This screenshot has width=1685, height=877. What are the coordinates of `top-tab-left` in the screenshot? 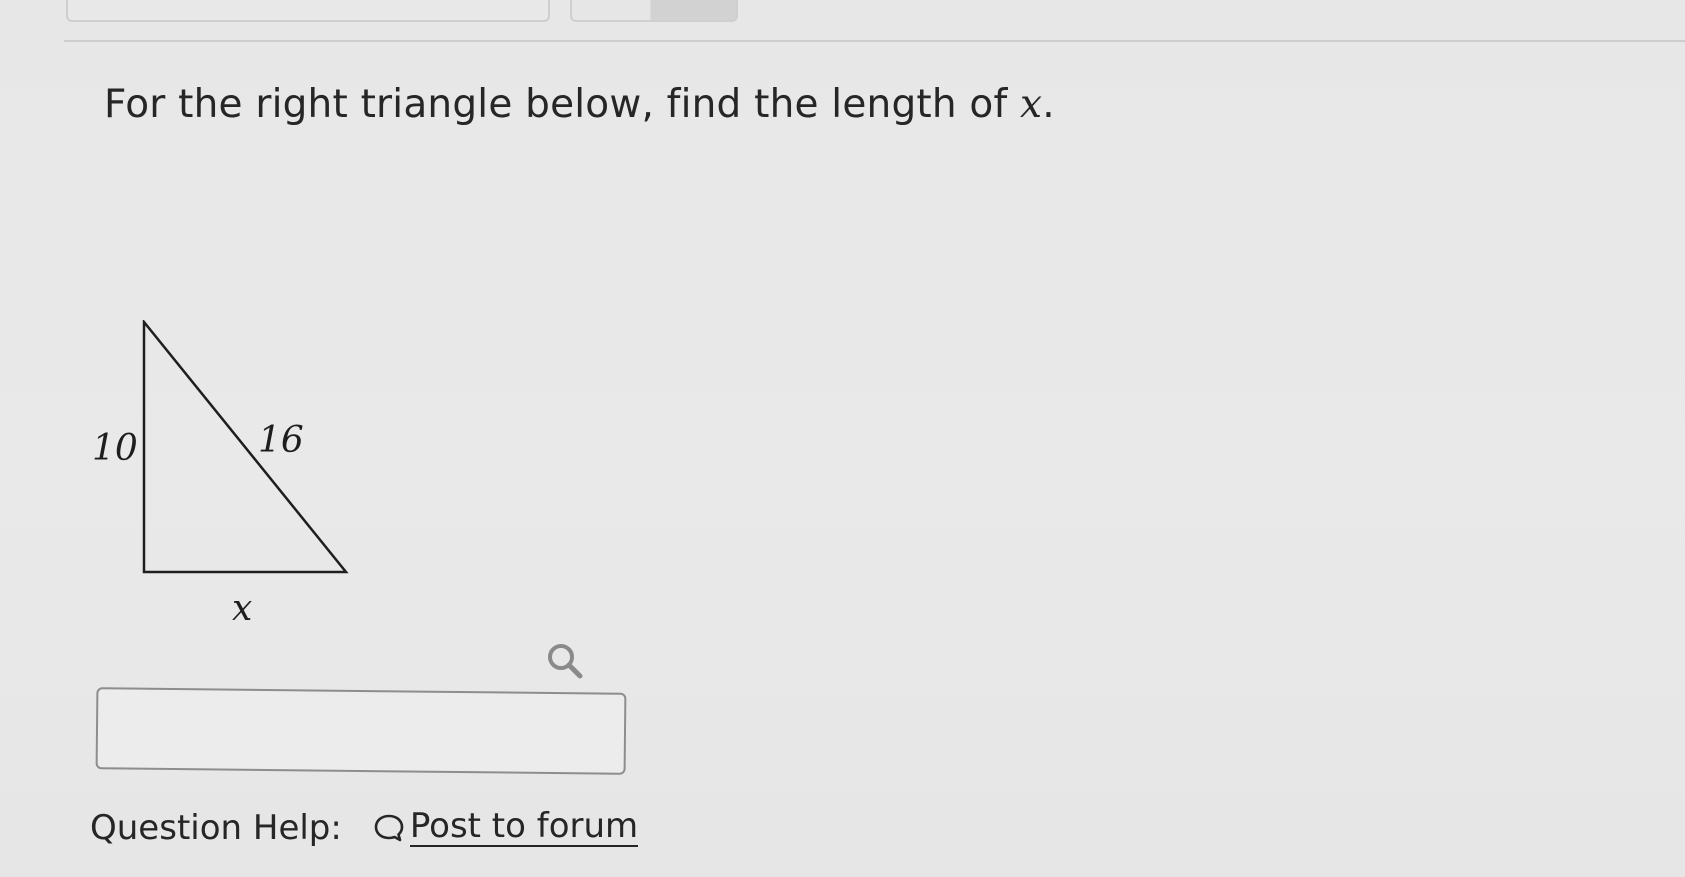 It's located at (308, 11).